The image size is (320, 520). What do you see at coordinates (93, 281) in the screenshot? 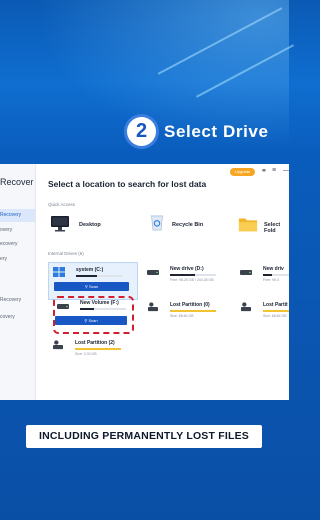
I see `drive-card-c: system (C:) ⚲ Scan` at bounding box center [93, 281].